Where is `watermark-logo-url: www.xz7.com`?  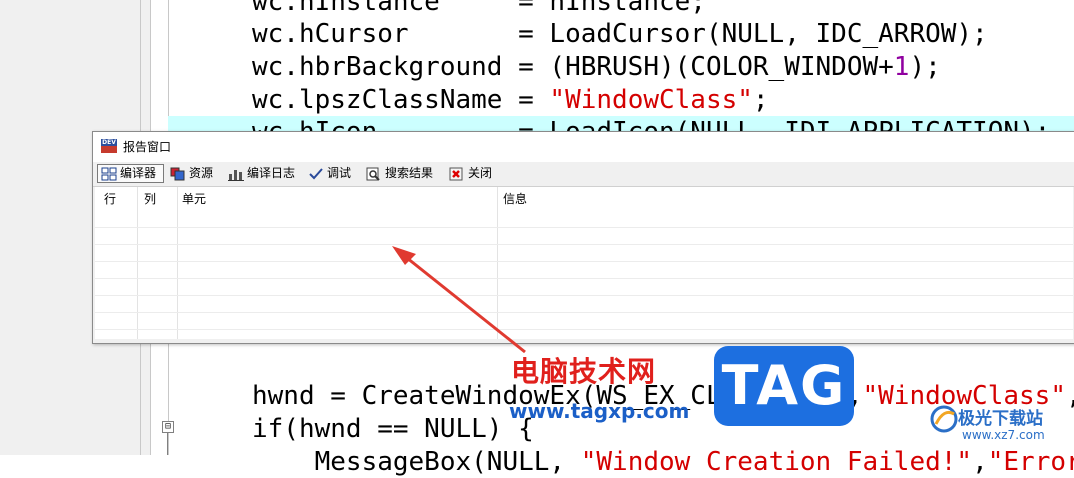 watermark-logo-url: www.xz7.com is located at coordinates (1003, 435).